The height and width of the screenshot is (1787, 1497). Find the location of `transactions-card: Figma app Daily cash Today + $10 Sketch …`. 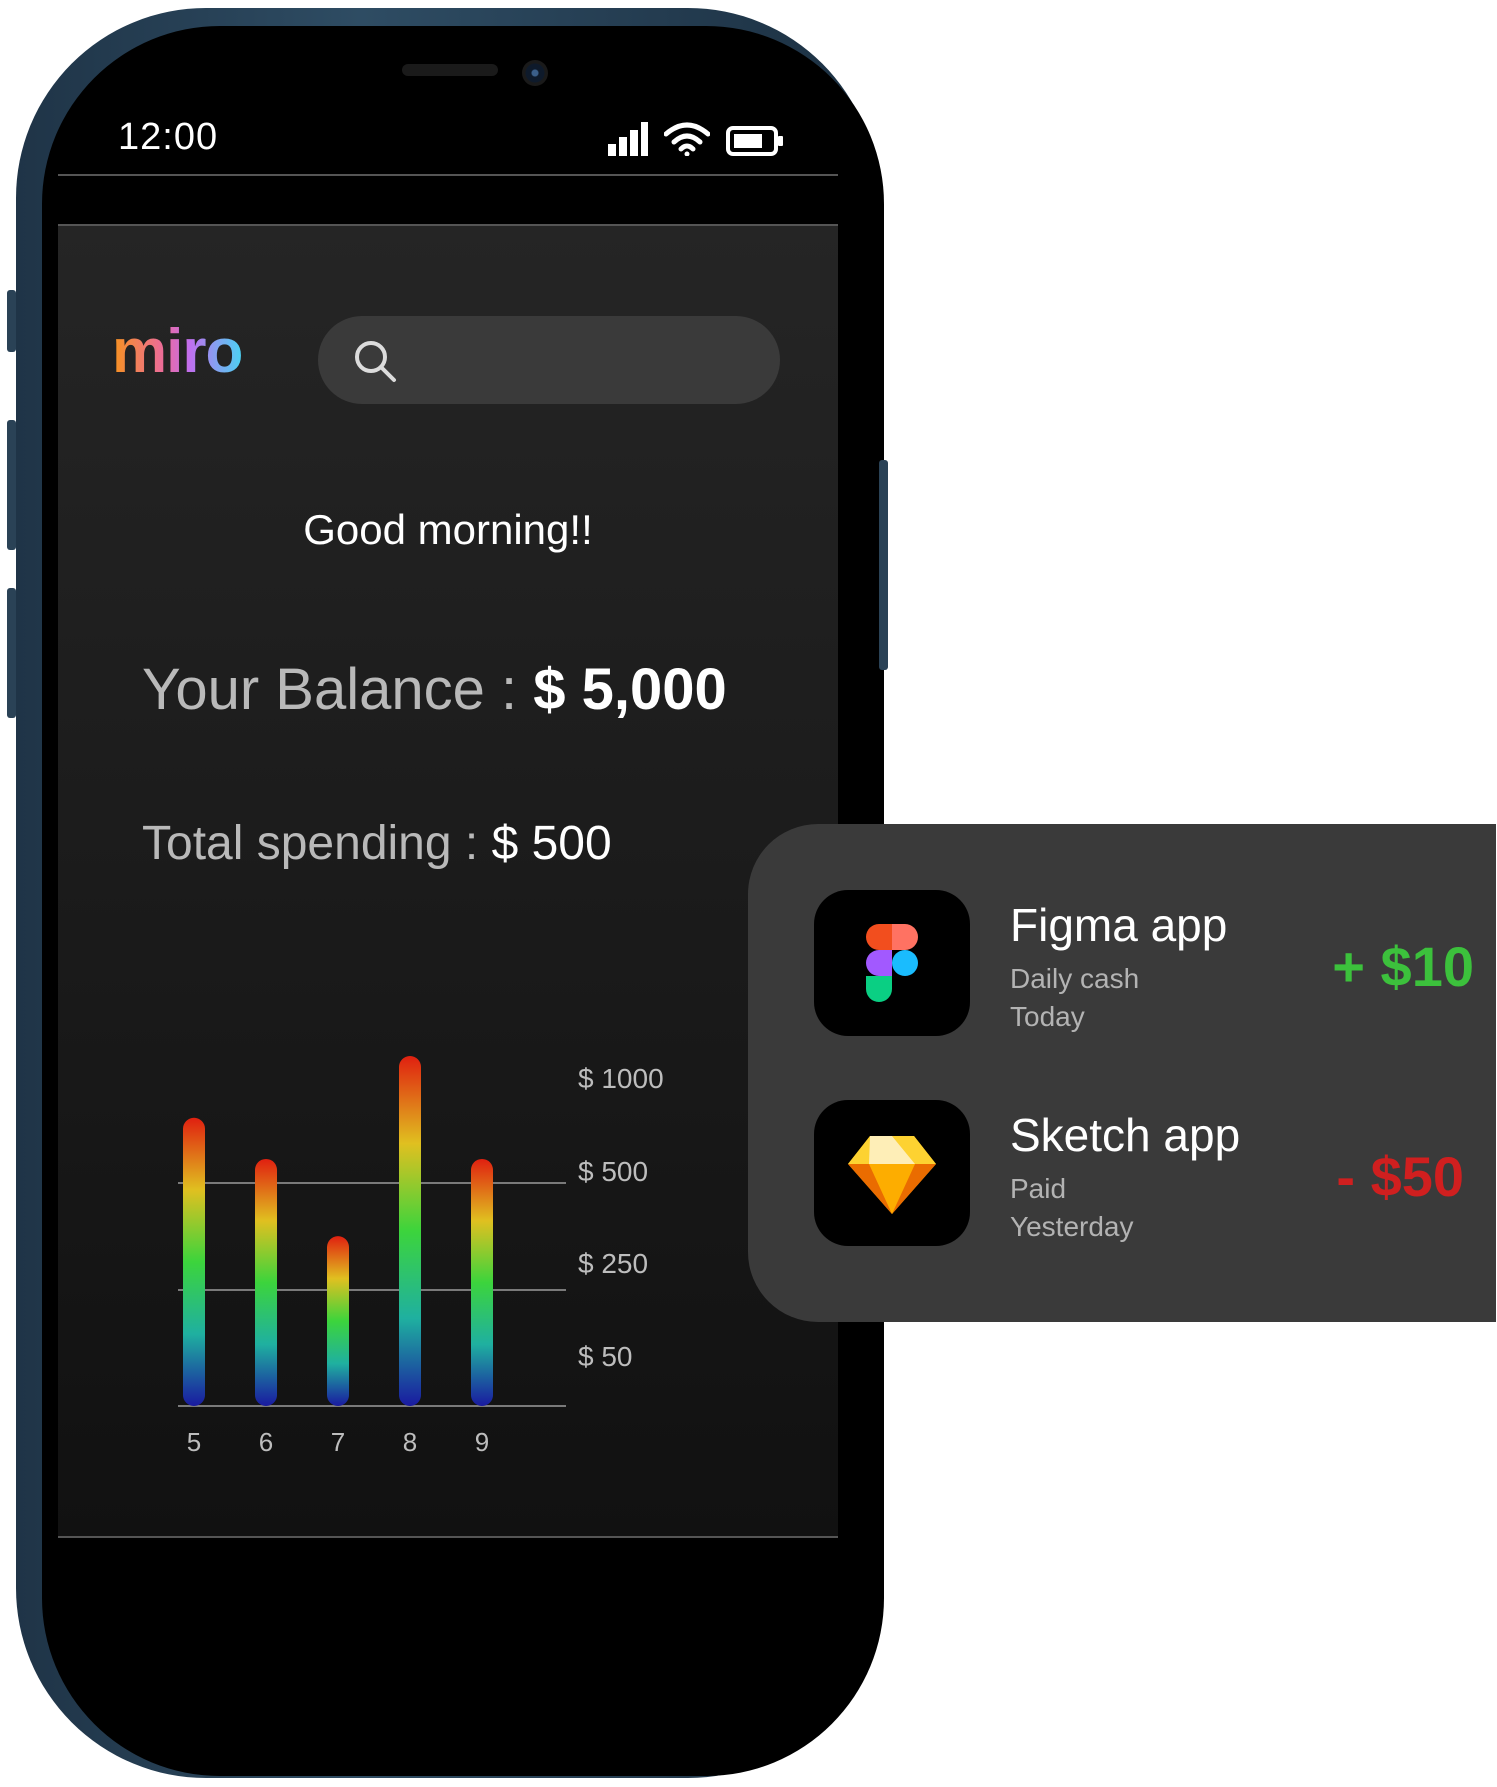

transactions-card: Figma app Daily cash Today + $10 Sketch … is located at coordinates (1122, 1073).